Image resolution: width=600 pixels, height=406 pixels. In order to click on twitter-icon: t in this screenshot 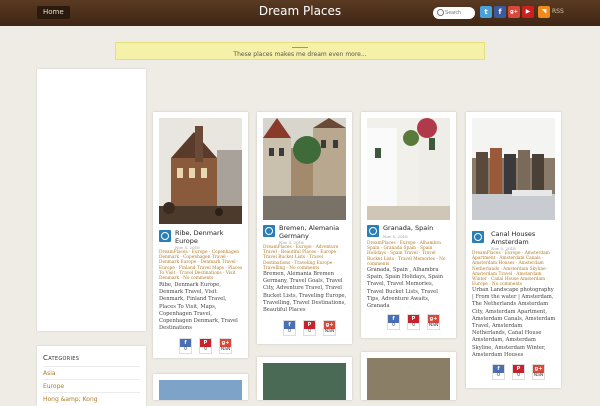, I will do `click(486, 12)`.